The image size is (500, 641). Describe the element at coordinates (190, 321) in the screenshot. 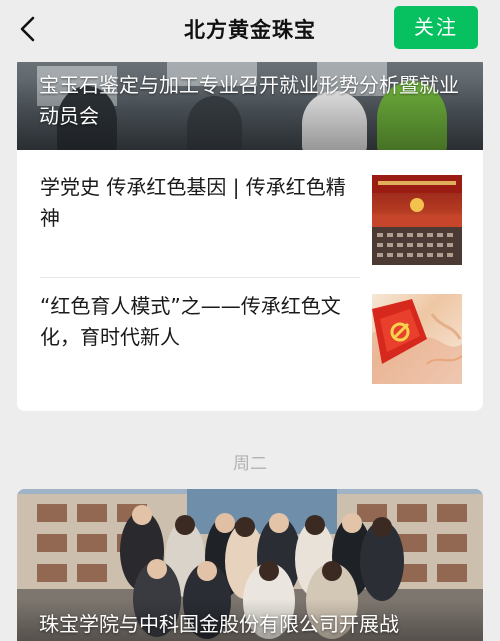

I see `article-title: “红色育人模式”之——传承红色文化，育时代新人` at that location.